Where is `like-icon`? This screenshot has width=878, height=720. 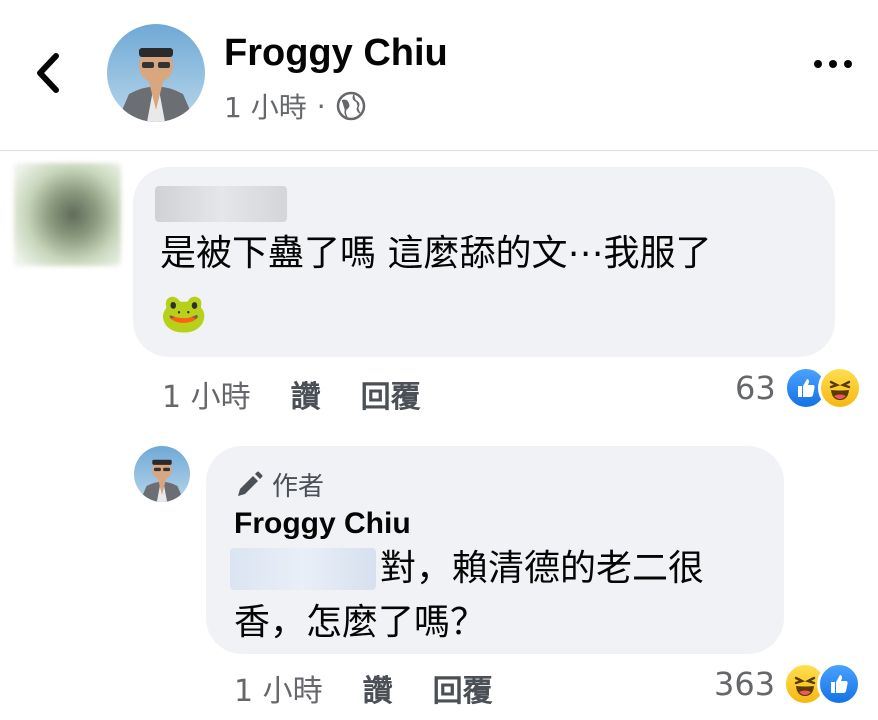
like-icon is located at coordinates (839, 684).